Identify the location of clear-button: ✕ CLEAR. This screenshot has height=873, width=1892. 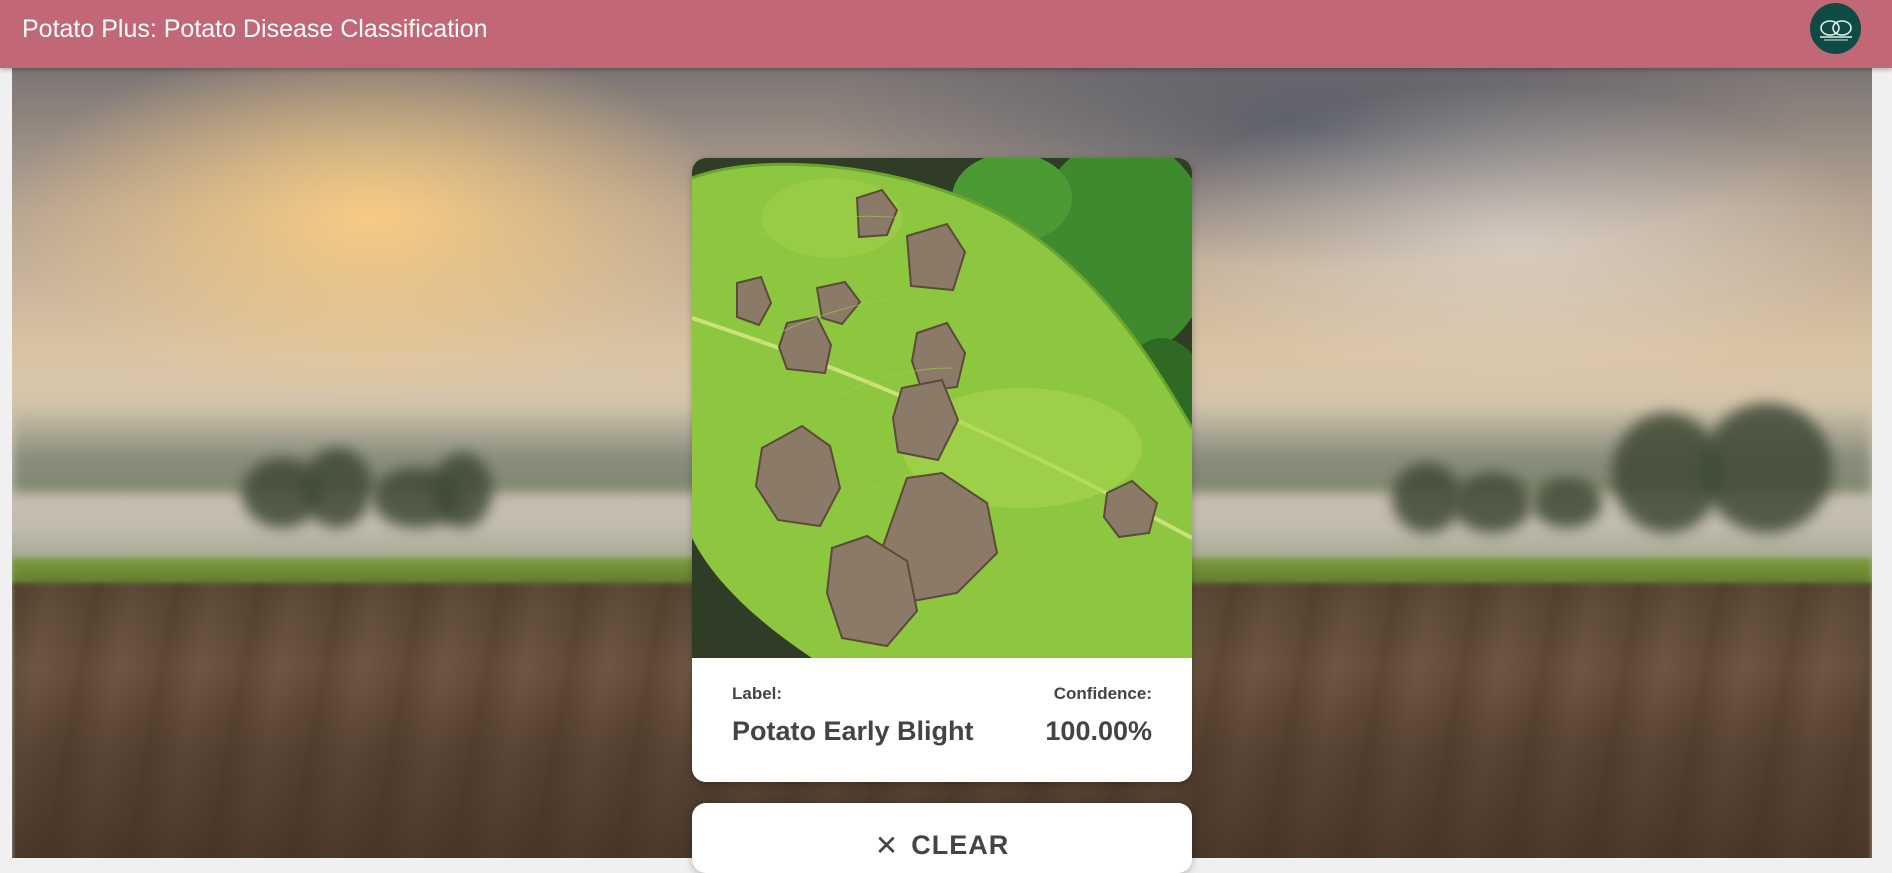
(942, 838).